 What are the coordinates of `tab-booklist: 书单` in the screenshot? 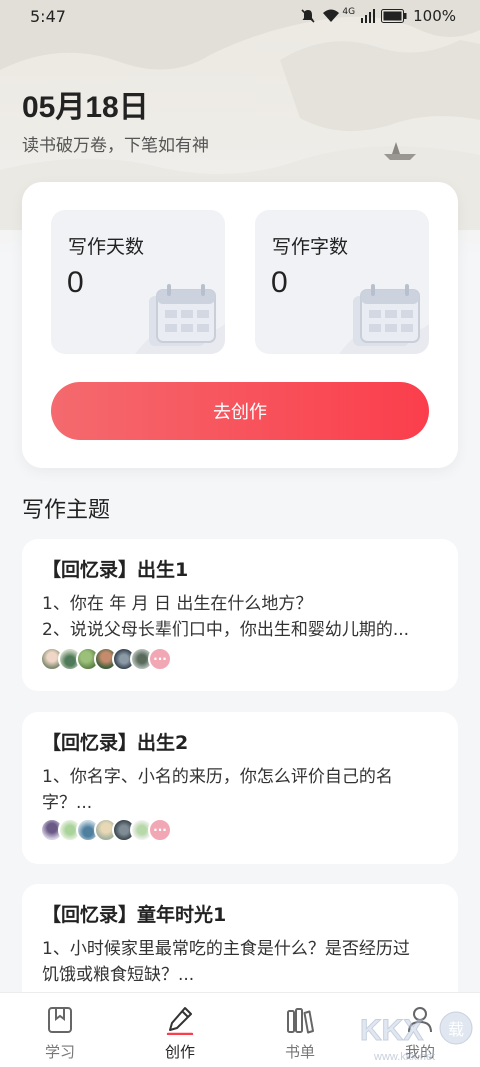 It's located at (300, 1030).